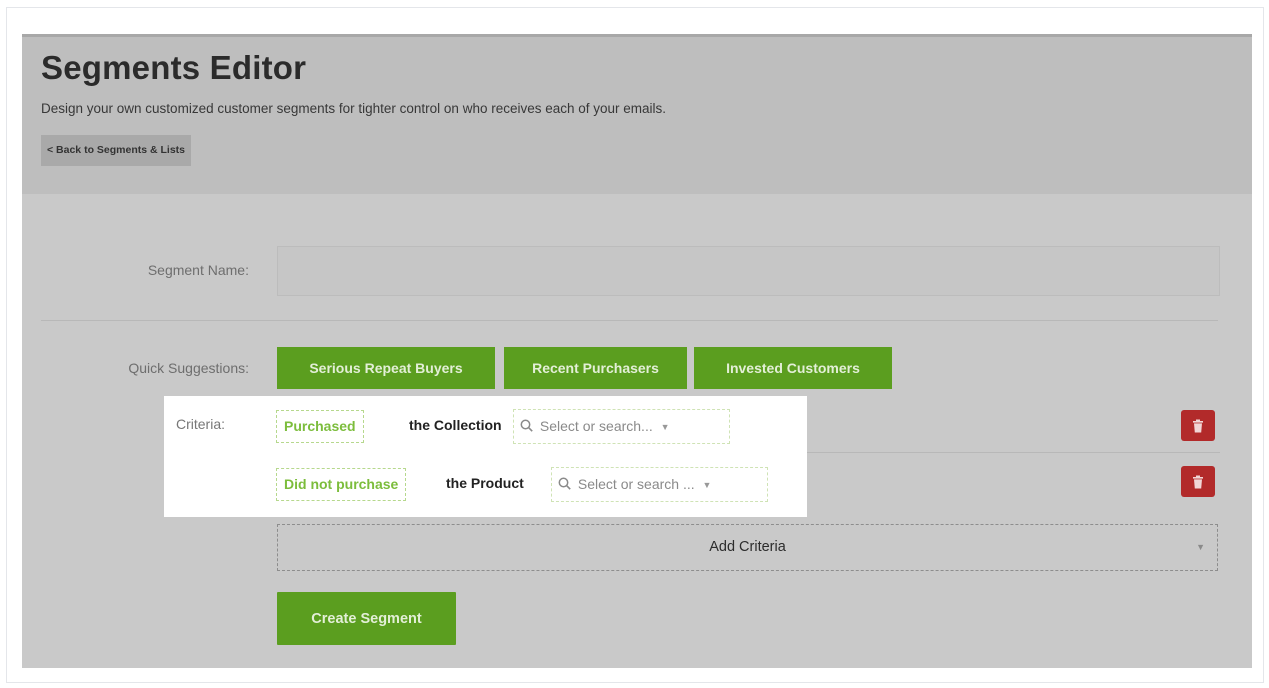 This screenshot has height=688, width=1269. What do you see at coordinates (116, 150) in the screenshot?
I see `back-to-segments-button: < Back to Segments & Lists` at bounding box center [116, 150].